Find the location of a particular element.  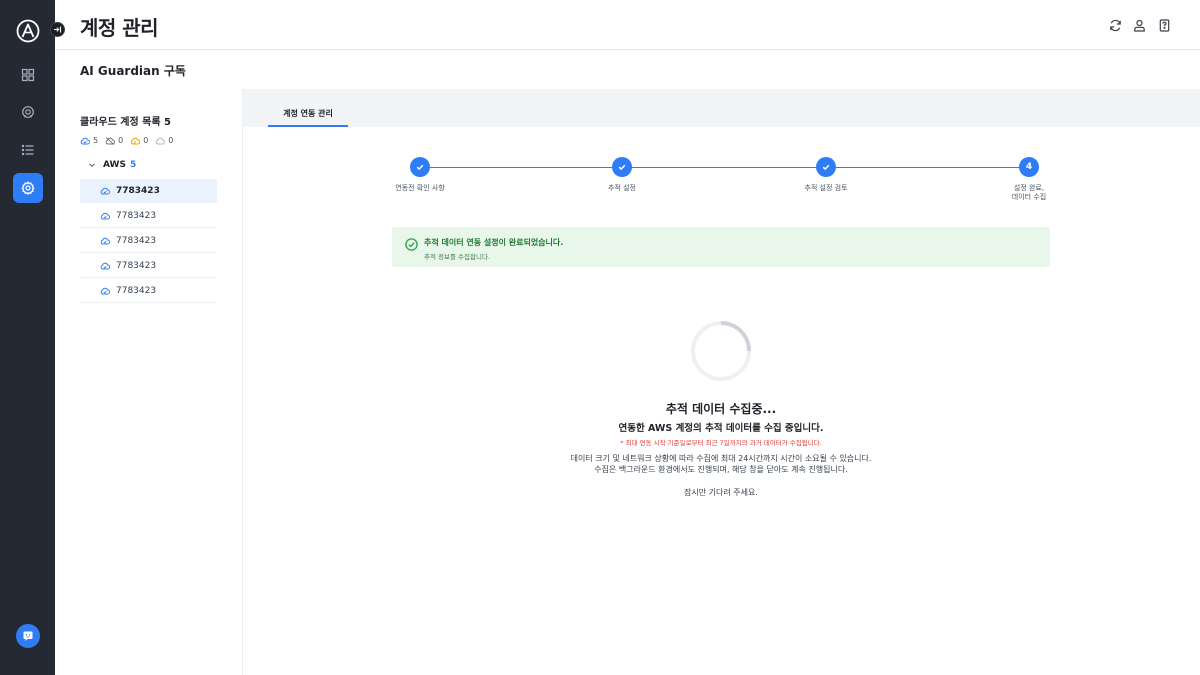

check-circle-icon is located at coordinates (411, 245).